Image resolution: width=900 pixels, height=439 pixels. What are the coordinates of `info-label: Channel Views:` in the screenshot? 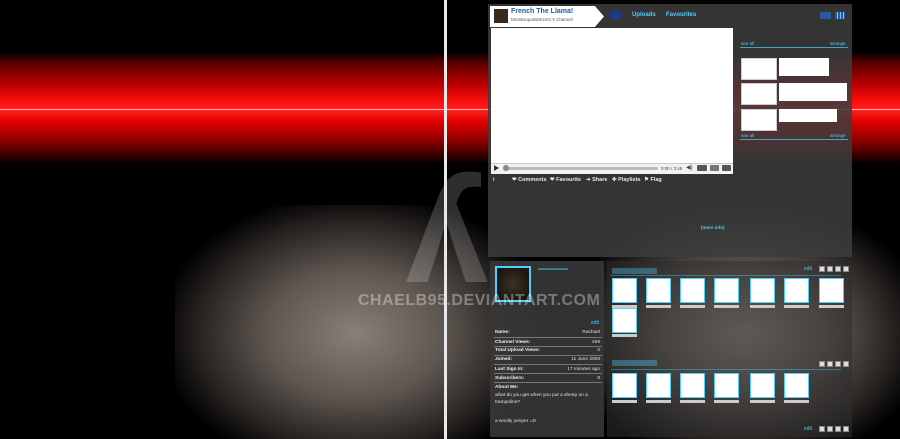 It's located at (513, 342).